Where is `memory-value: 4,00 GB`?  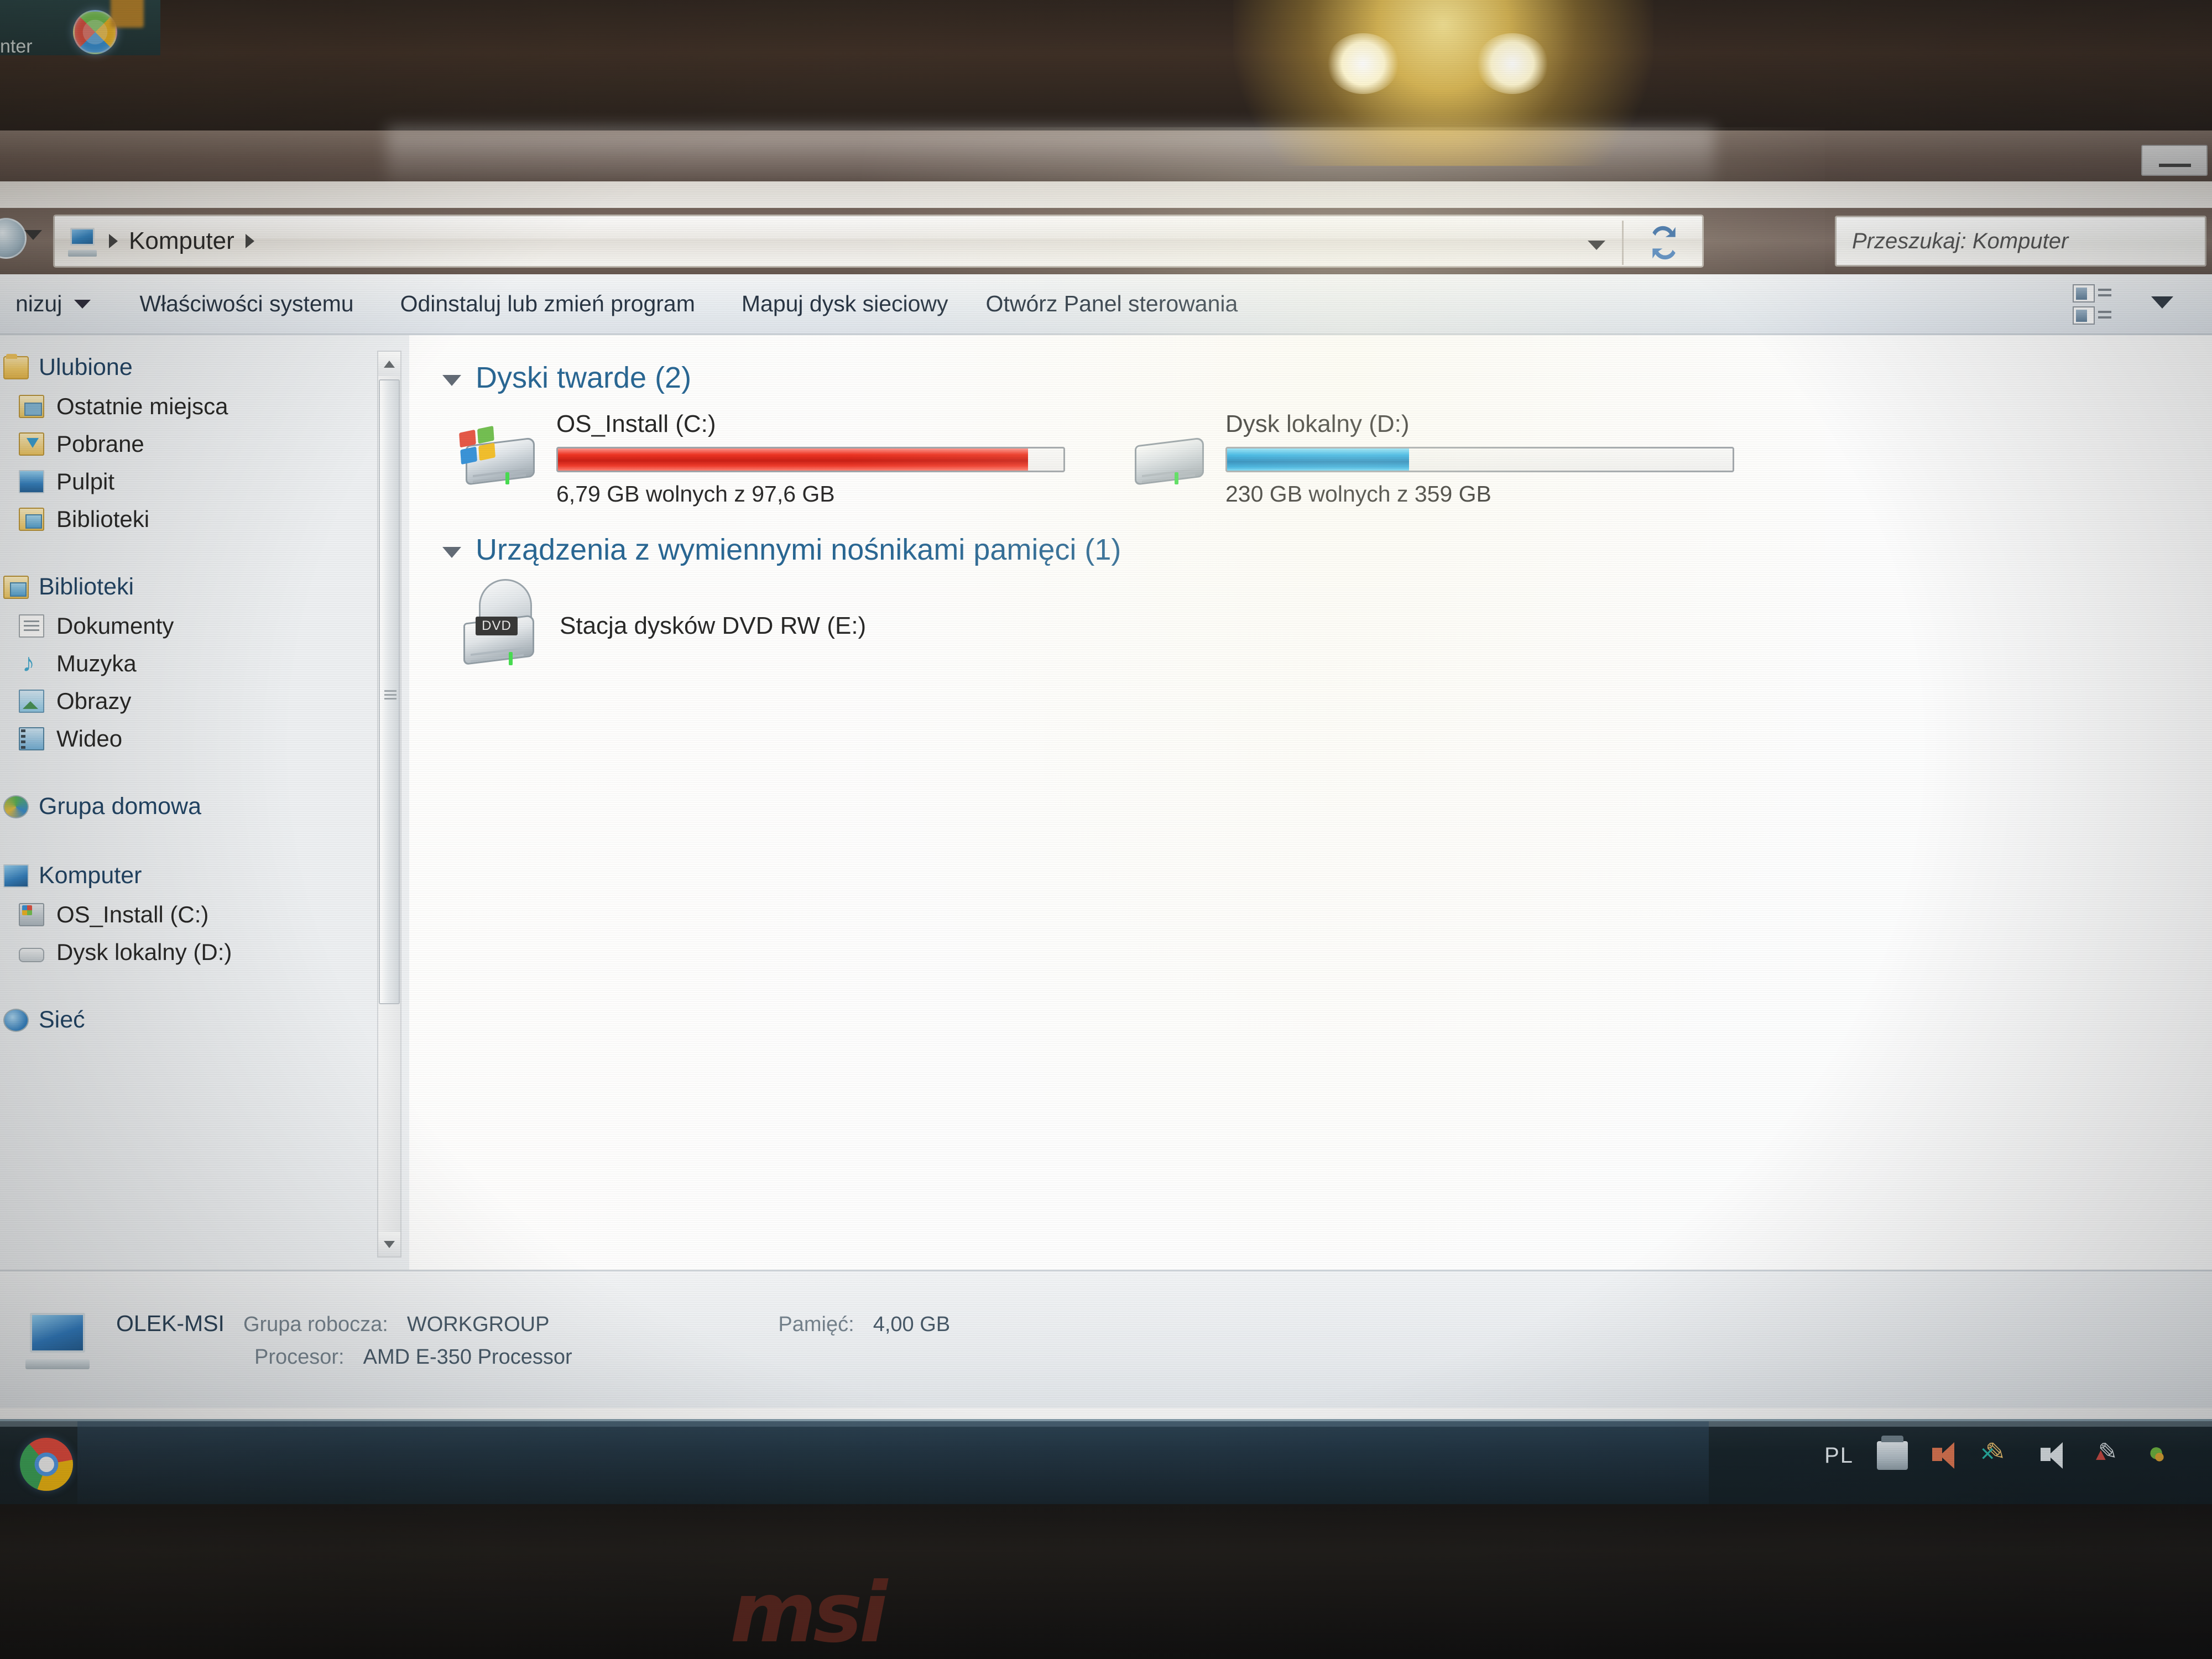 memory-value: 4,00 GB is located at coordinates (912, 1324).